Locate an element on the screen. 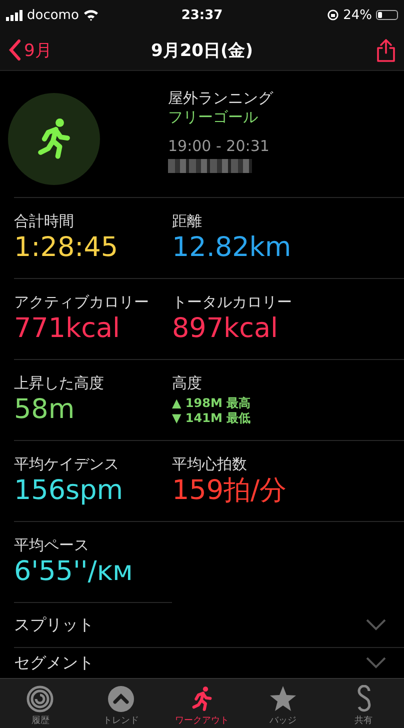  section-label: スプリット is located at coordinates (54, 625).